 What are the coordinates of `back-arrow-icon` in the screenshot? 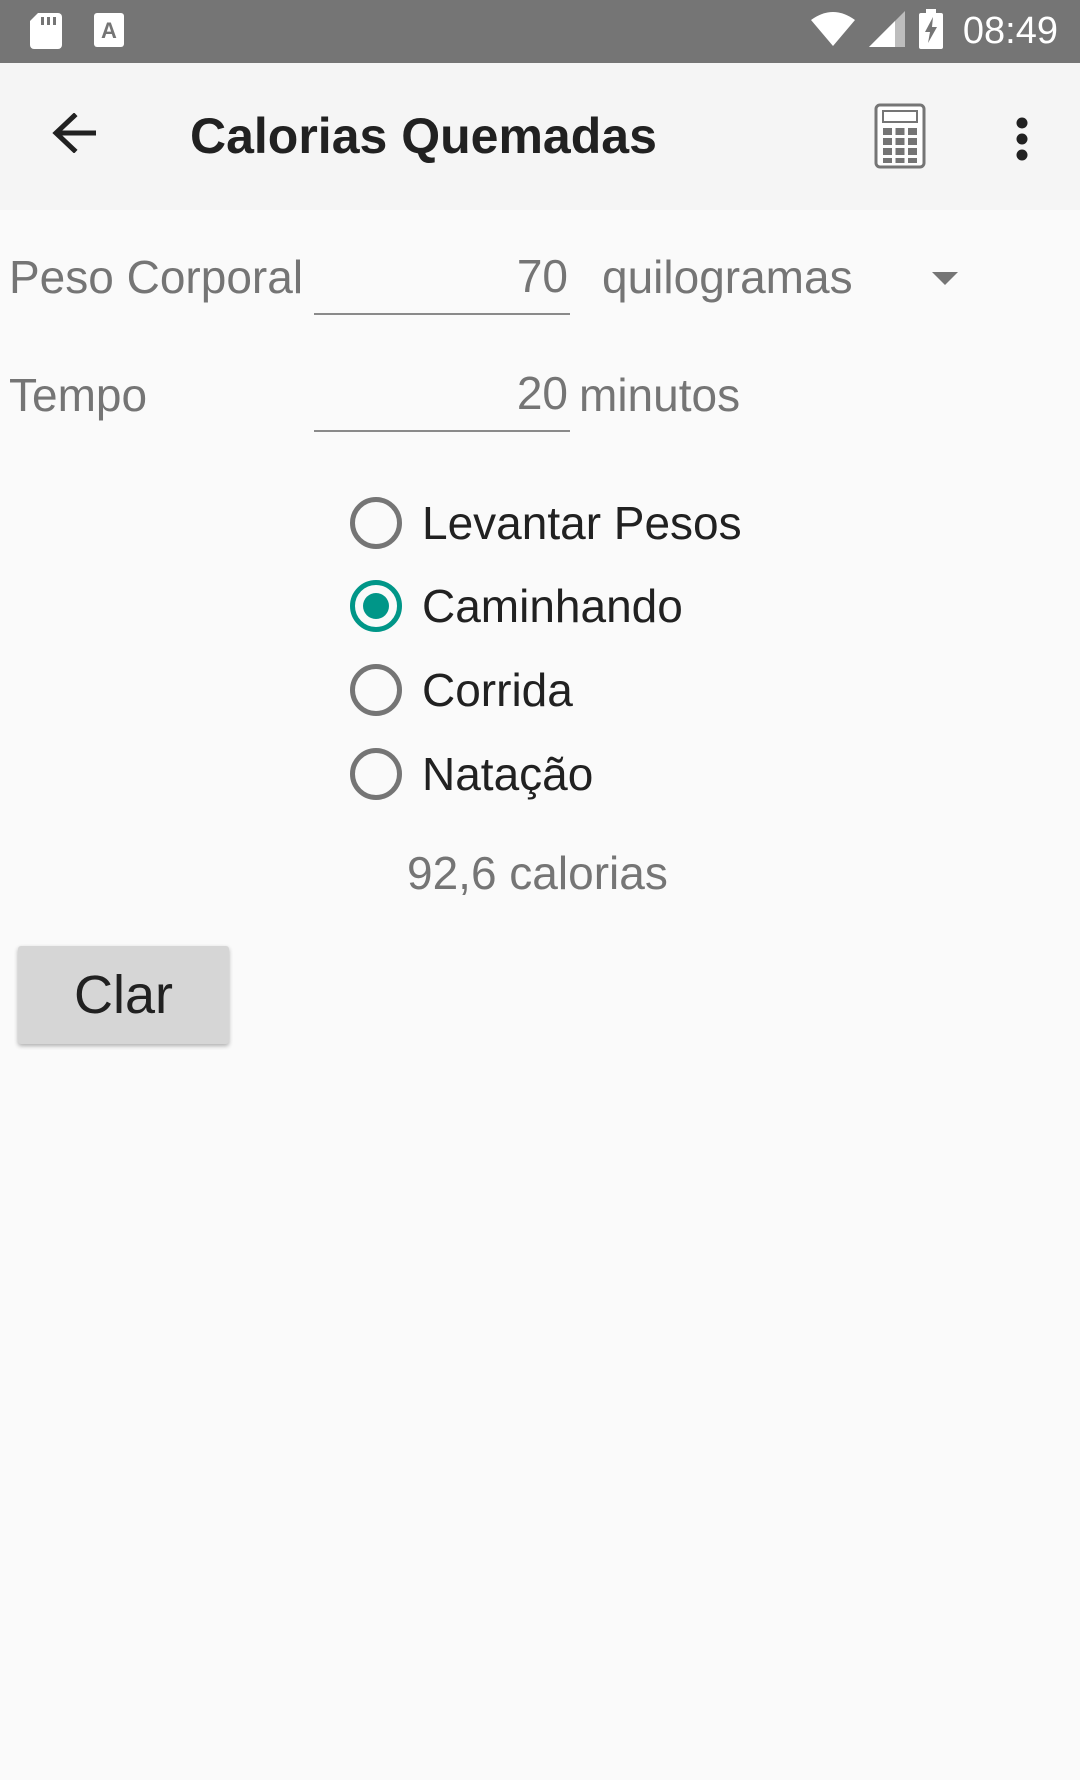 It's located at (74, 134).